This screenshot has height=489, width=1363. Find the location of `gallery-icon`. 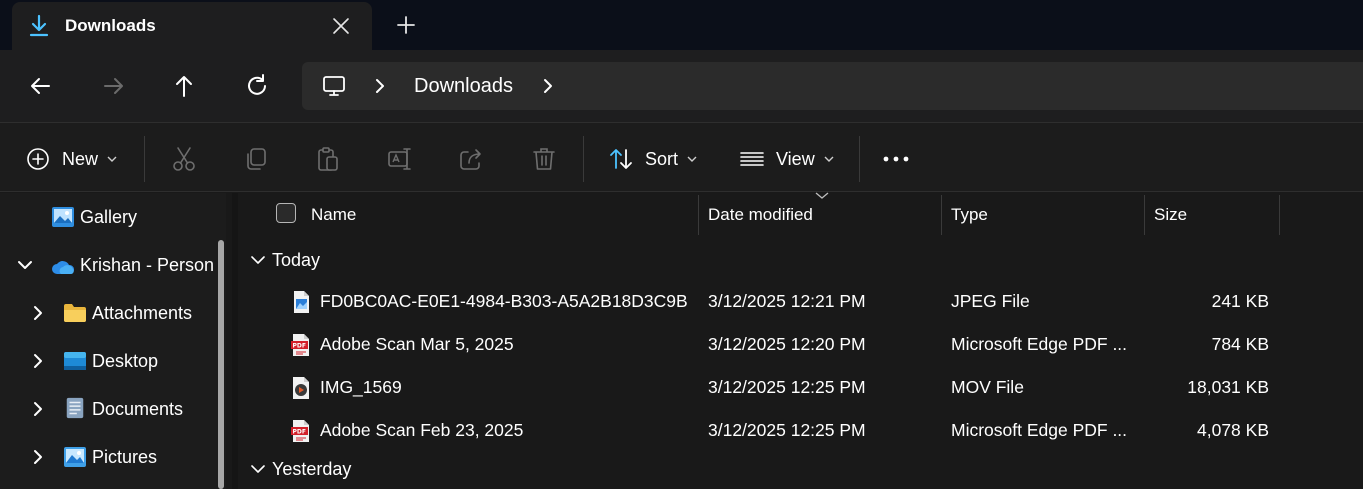

gallery-icon is located at coordinates (63, 217).